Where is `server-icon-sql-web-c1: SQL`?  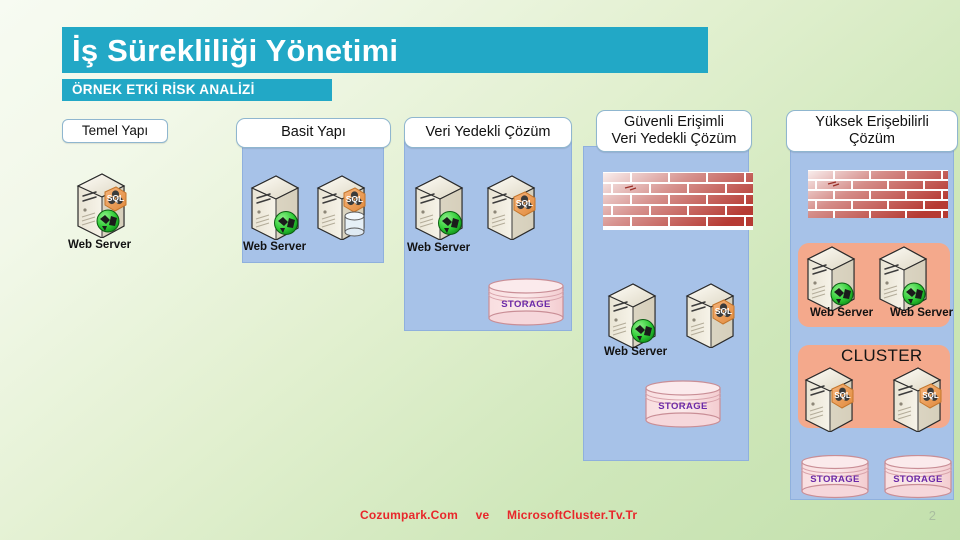
server-icon-sql-web-c1: SQL is located at coordinates (101, 203).